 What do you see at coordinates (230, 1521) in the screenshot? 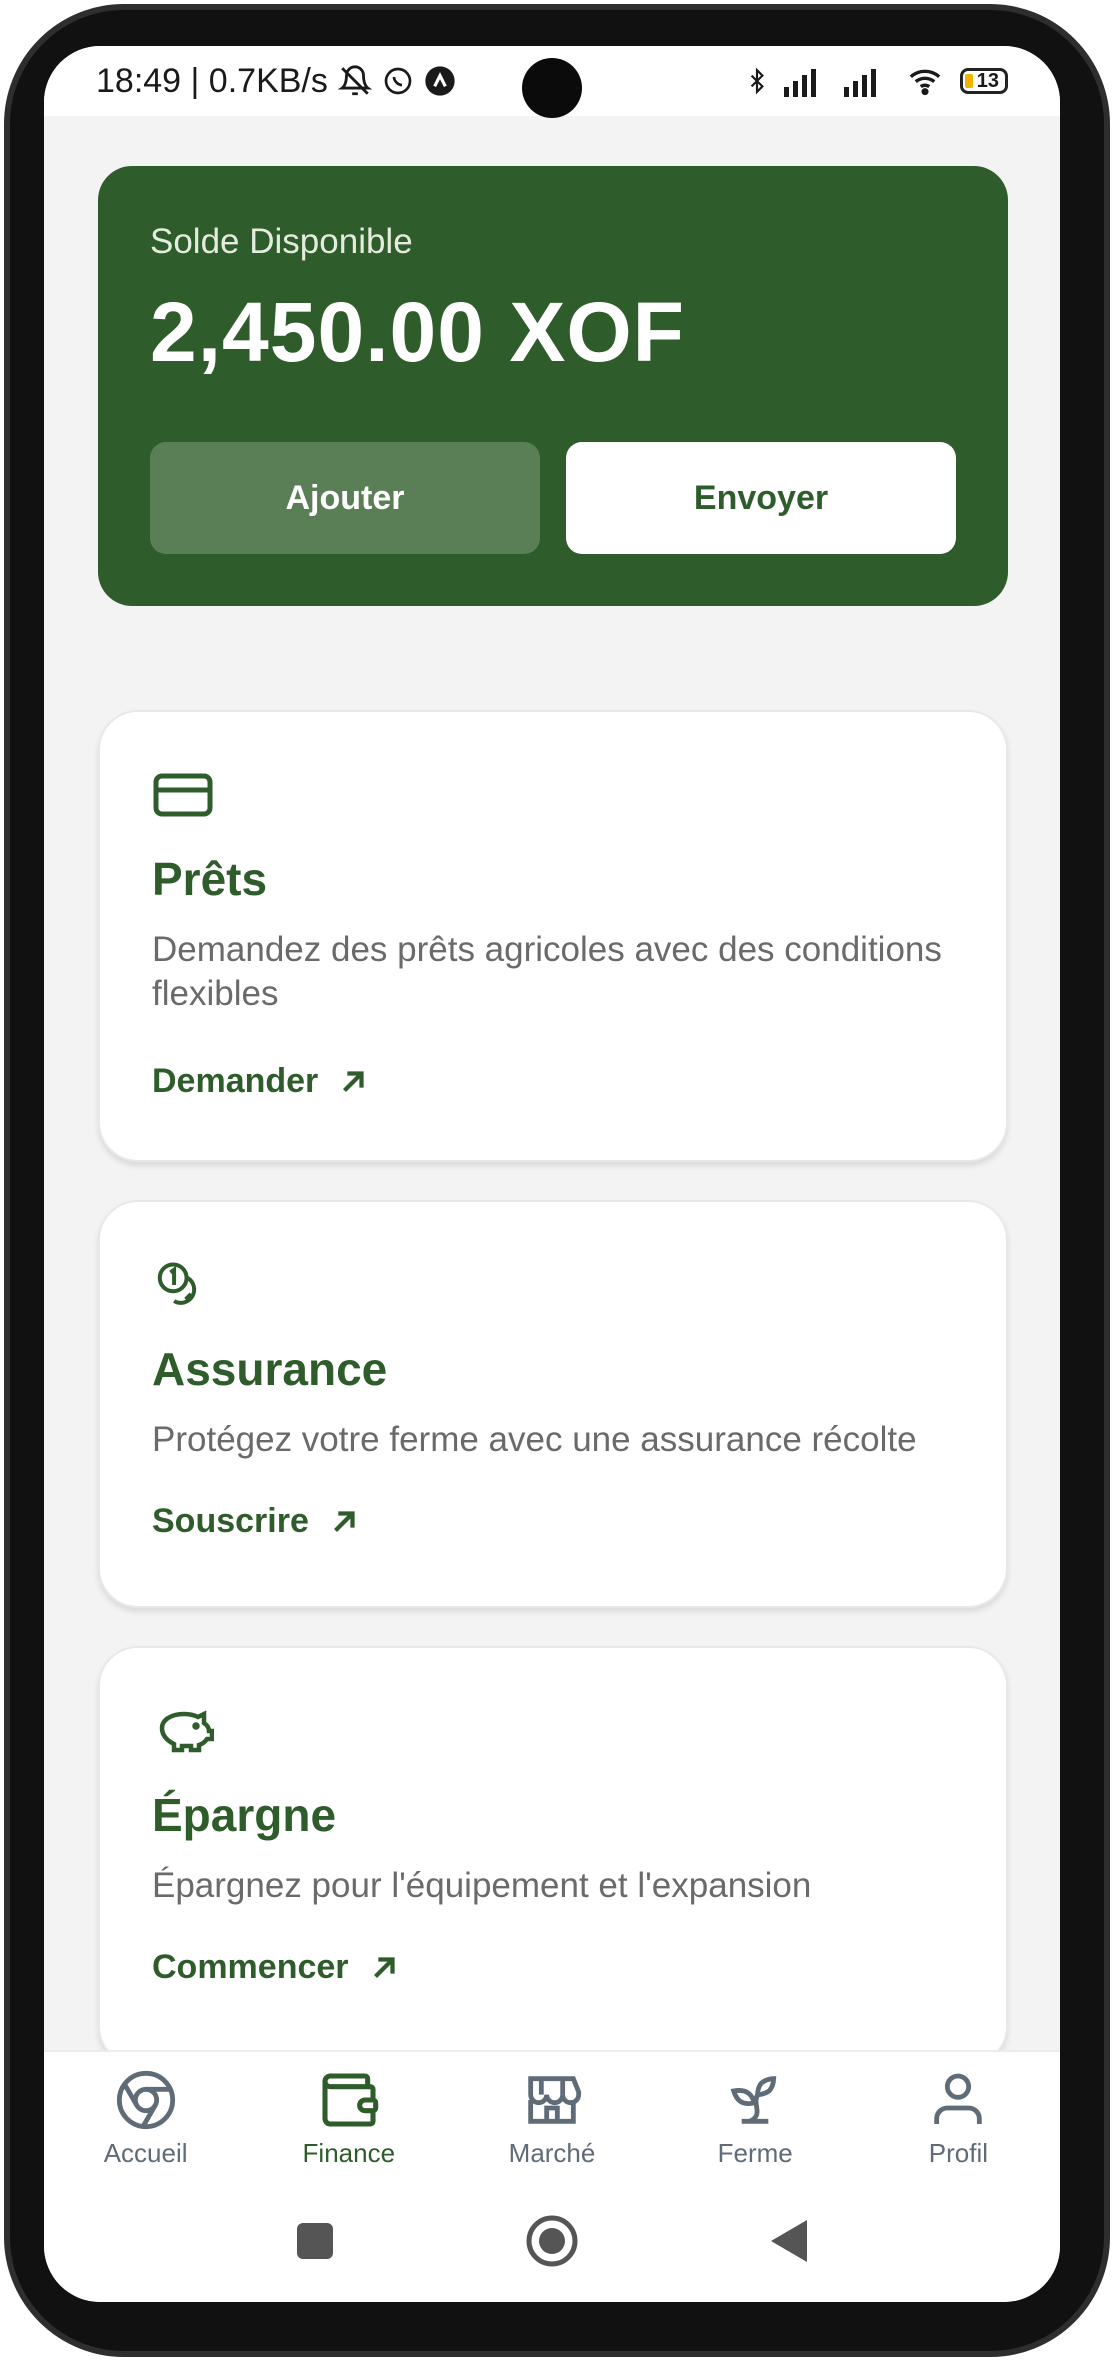
I see `link-label: Souscrire` at bounding box center [230, 1521].